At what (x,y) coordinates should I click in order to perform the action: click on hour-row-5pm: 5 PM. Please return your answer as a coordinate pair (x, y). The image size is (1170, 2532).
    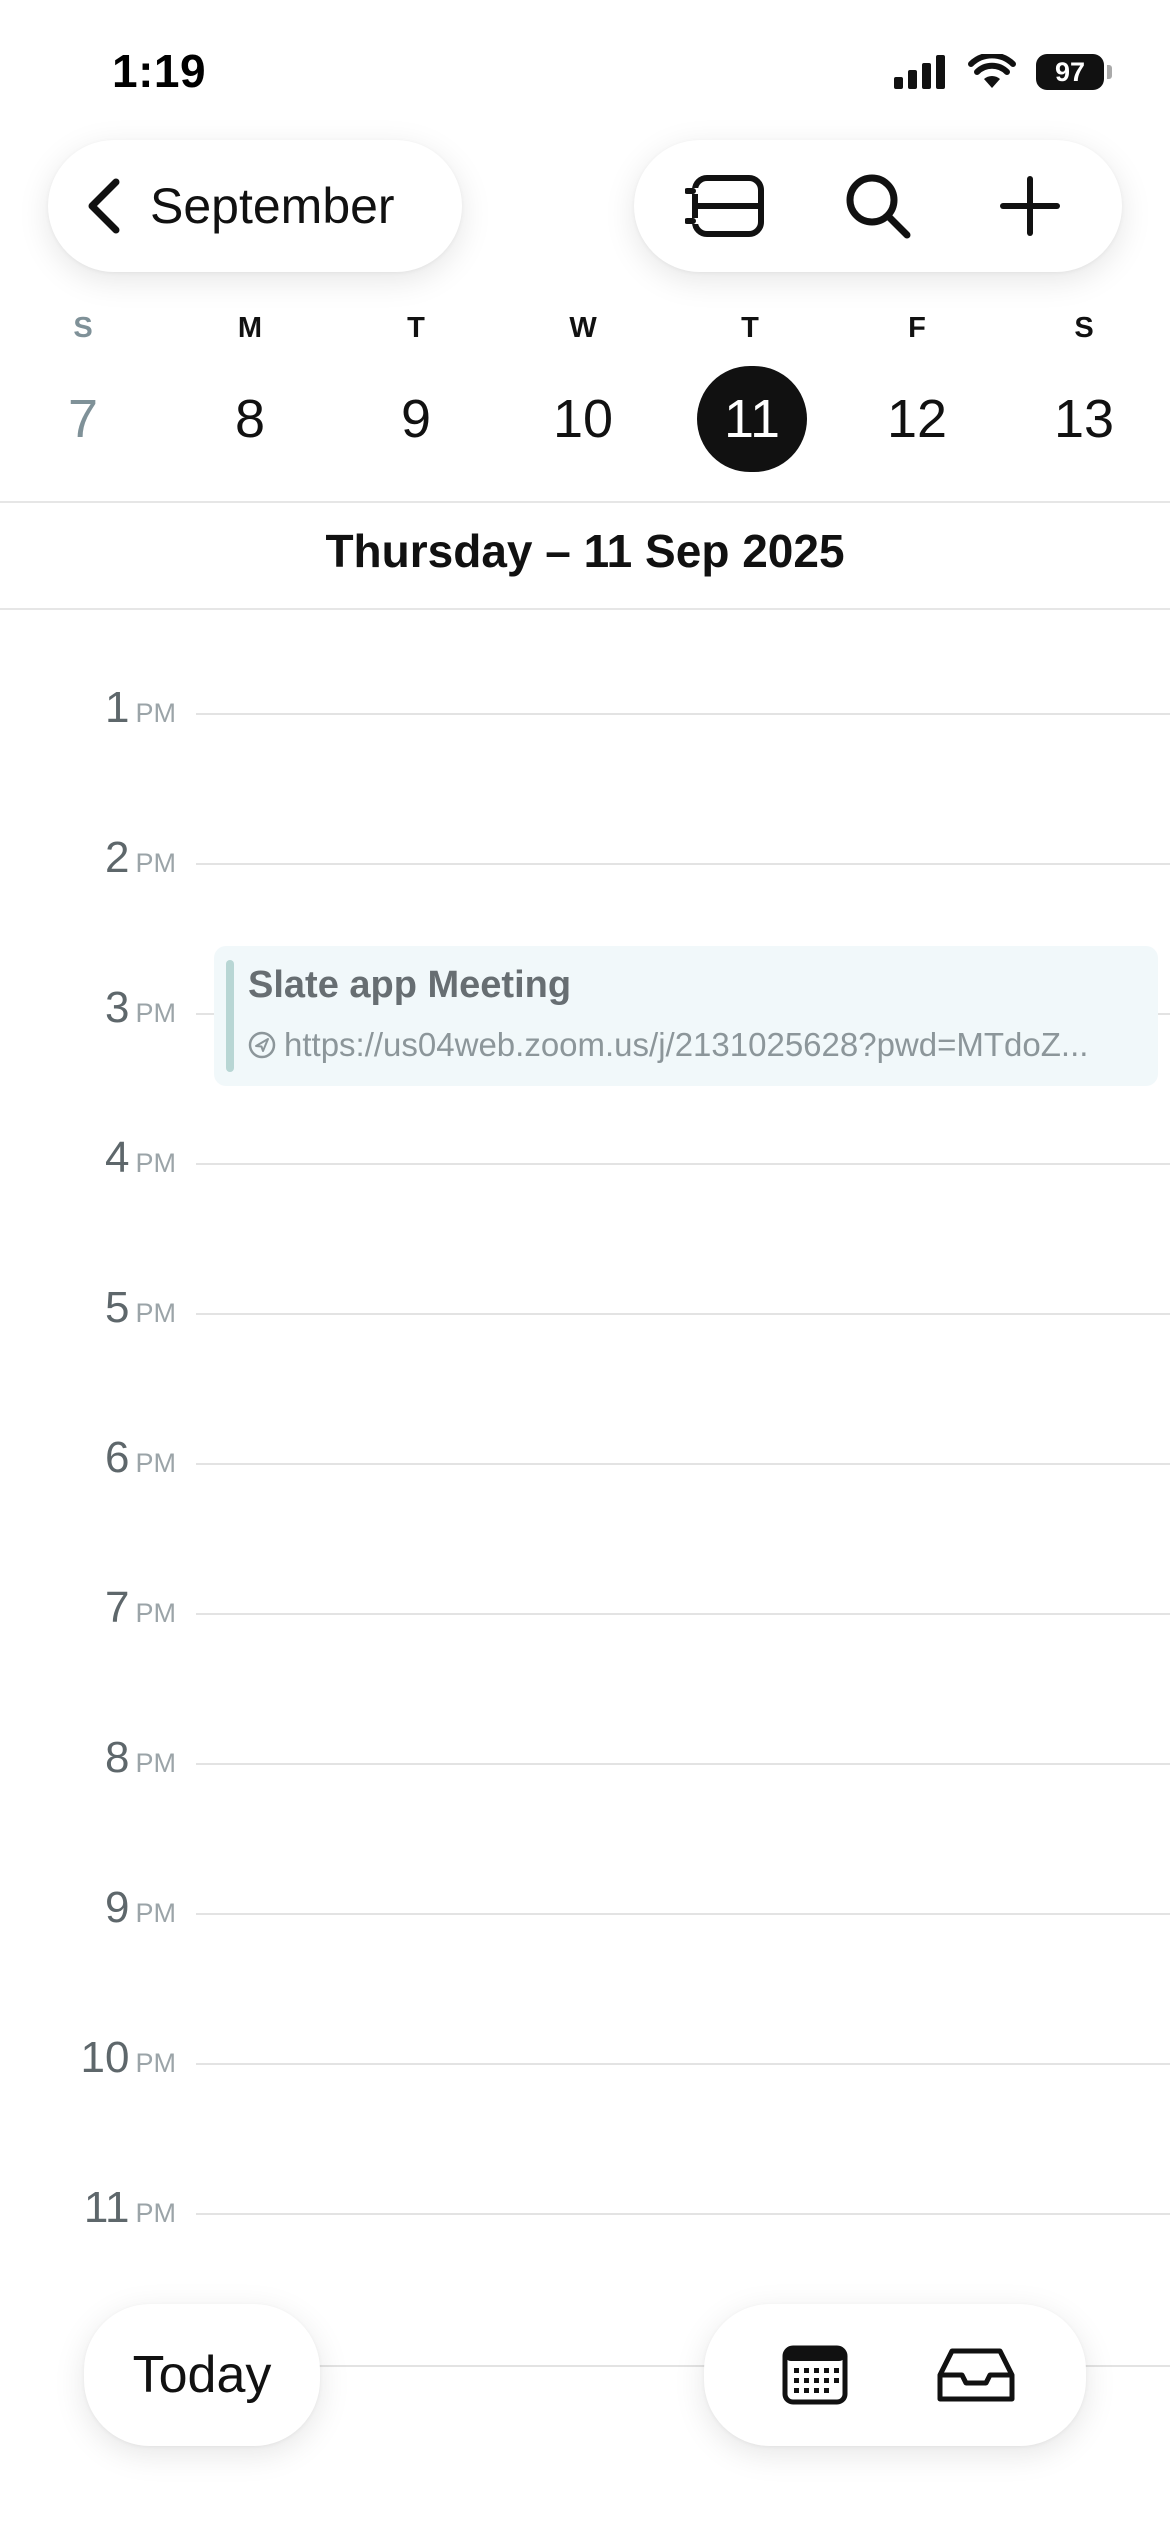
    Looking at the image, I should click on (585, 1313).